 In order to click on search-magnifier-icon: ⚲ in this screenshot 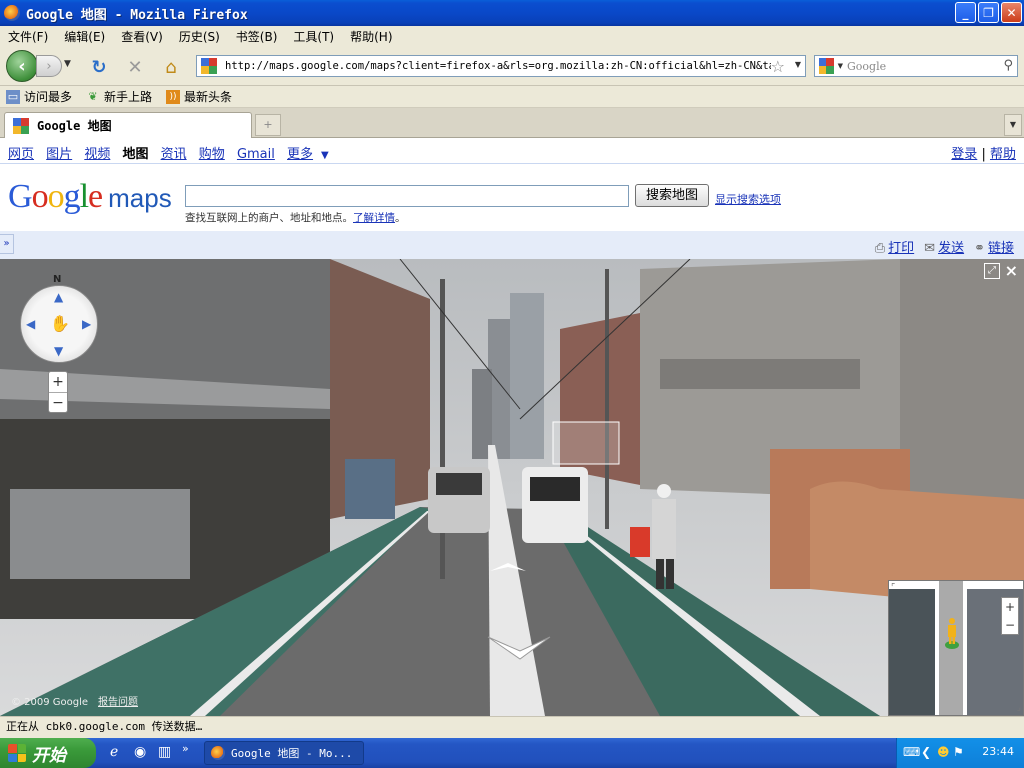, I will do `click(1008, 65)`.